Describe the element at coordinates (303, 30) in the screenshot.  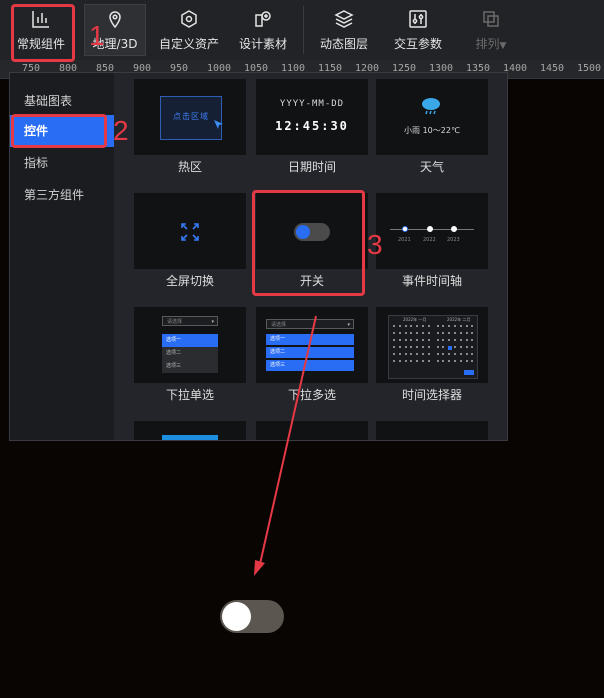
I see `toolbar-divider` at that location.